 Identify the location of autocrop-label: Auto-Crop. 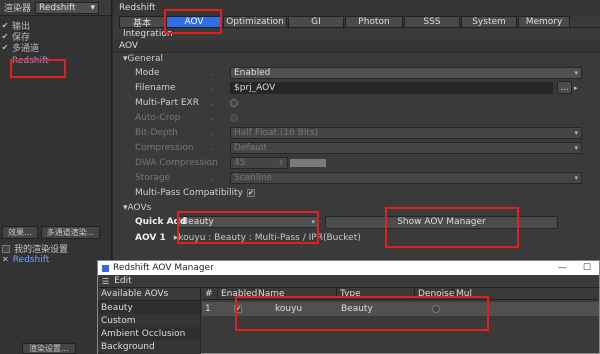
(158, 117).